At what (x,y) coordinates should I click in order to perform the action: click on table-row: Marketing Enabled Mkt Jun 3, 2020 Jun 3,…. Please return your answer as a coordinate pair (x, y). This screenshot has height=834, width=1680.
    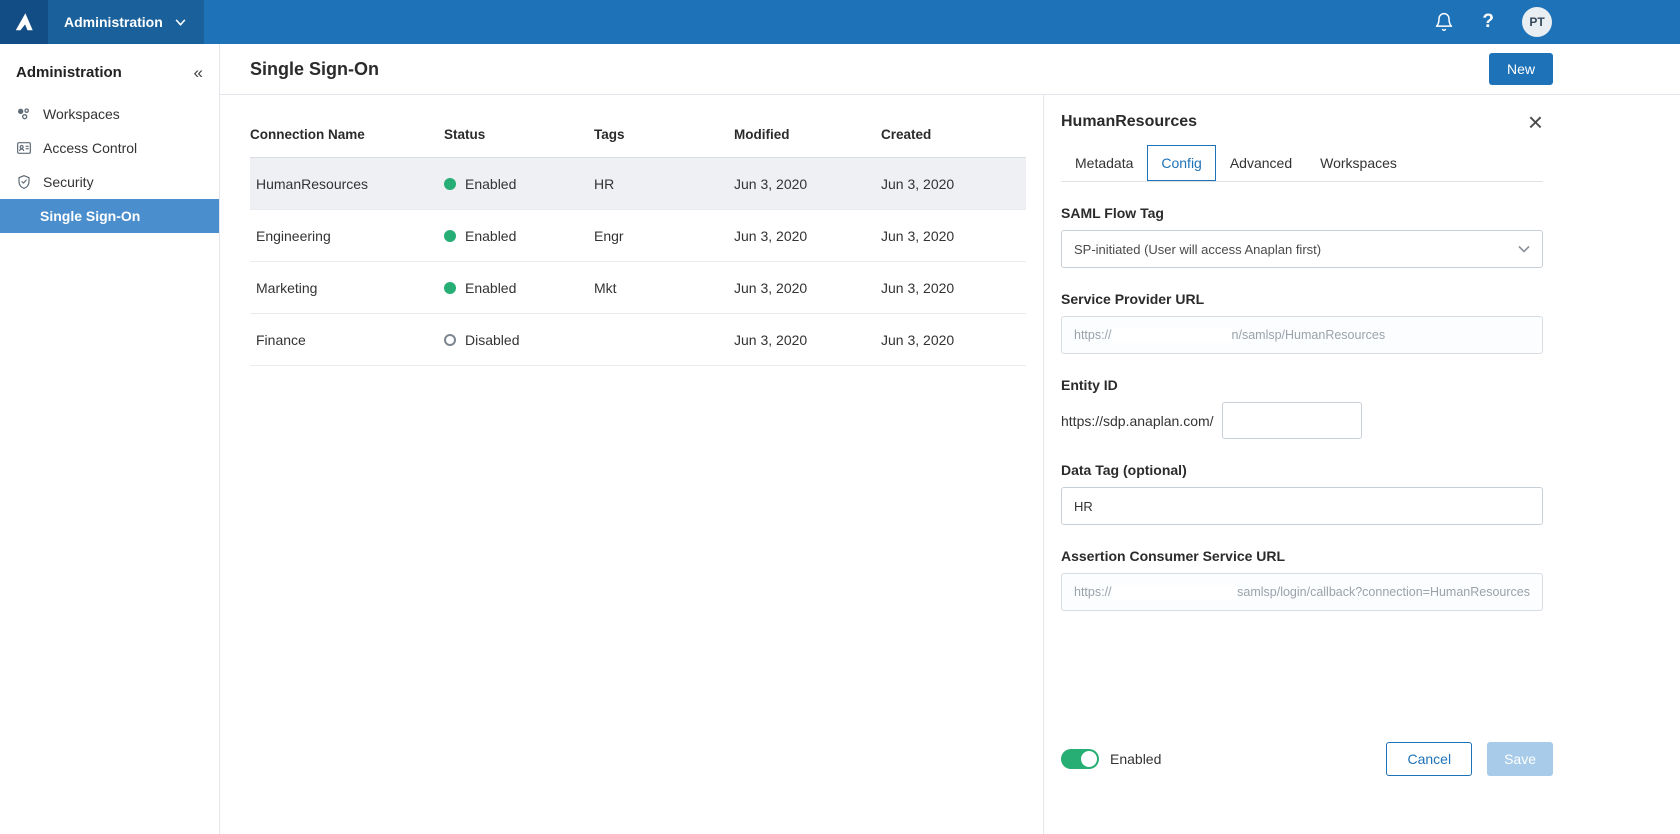
    Looking at the image, I should click on (638, 288).